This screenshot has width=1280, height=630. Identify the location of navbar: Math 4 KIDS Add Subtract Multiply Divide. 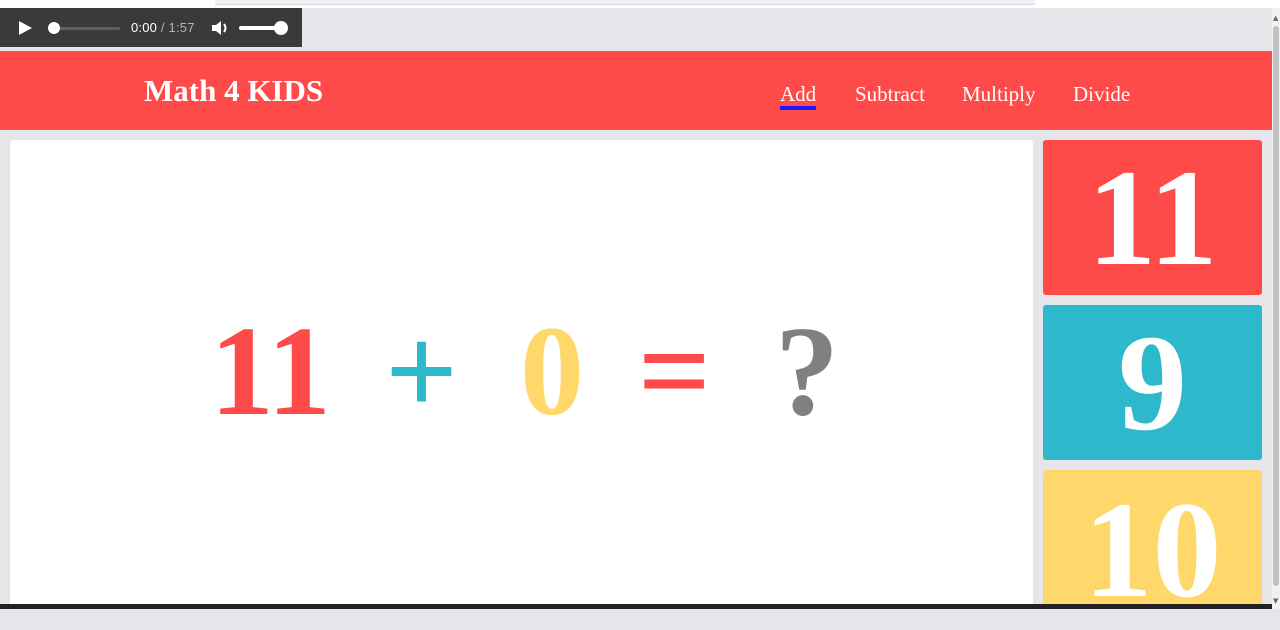
(636, 90).